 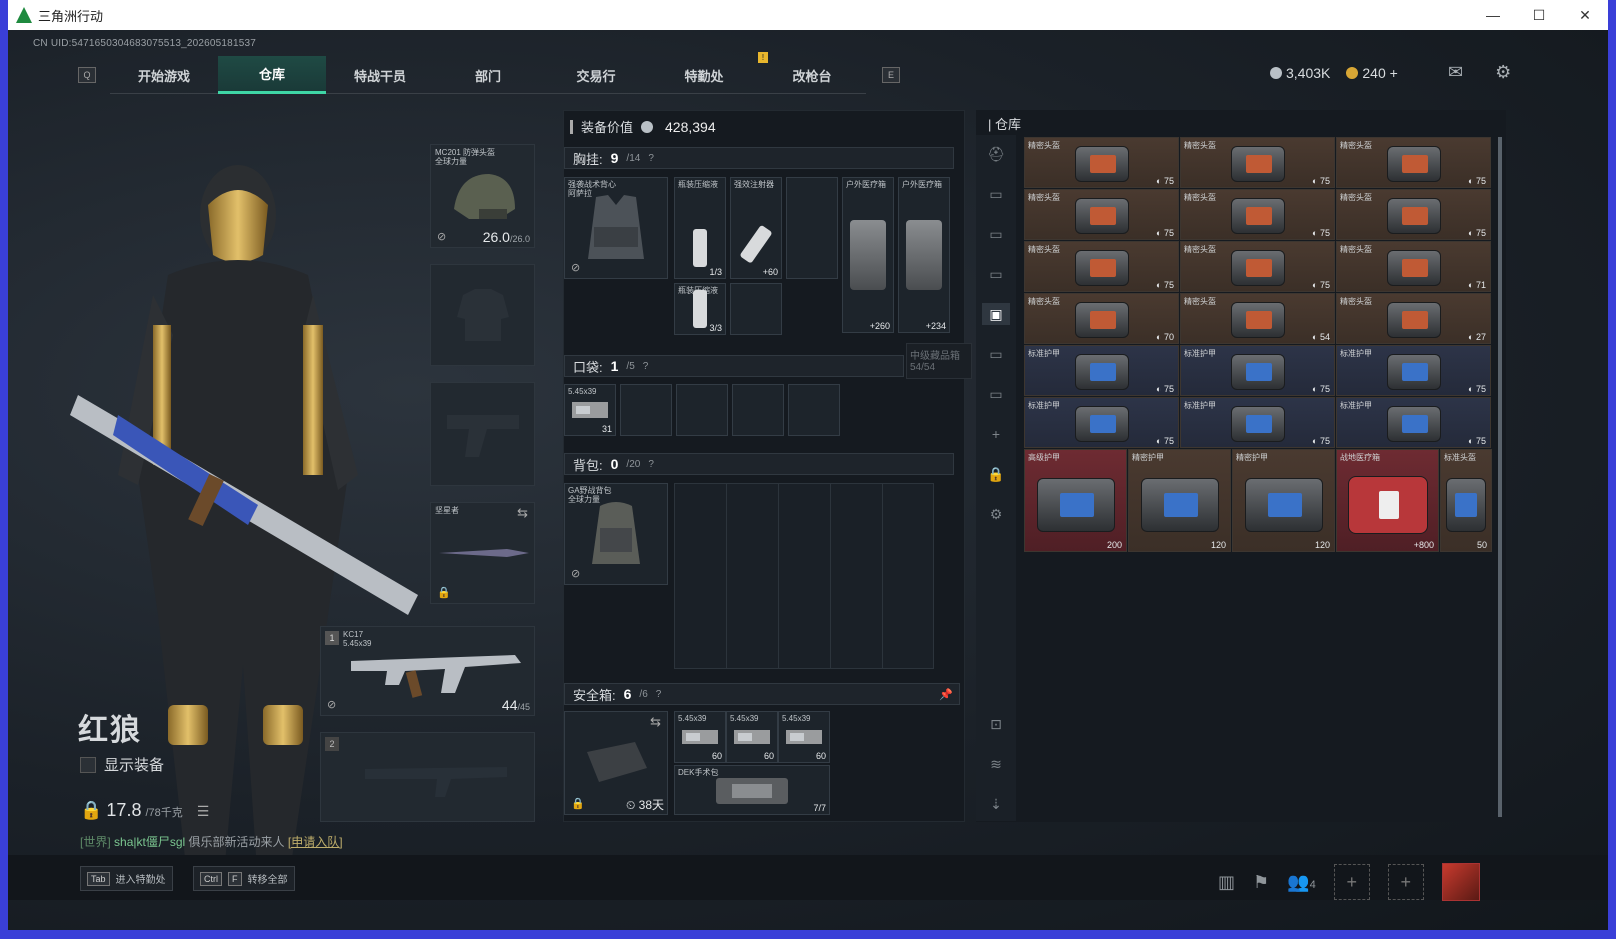 I want to click on backpack-slot: GA野战背包 全球力量 ⊘, so click(x=616, y=534).